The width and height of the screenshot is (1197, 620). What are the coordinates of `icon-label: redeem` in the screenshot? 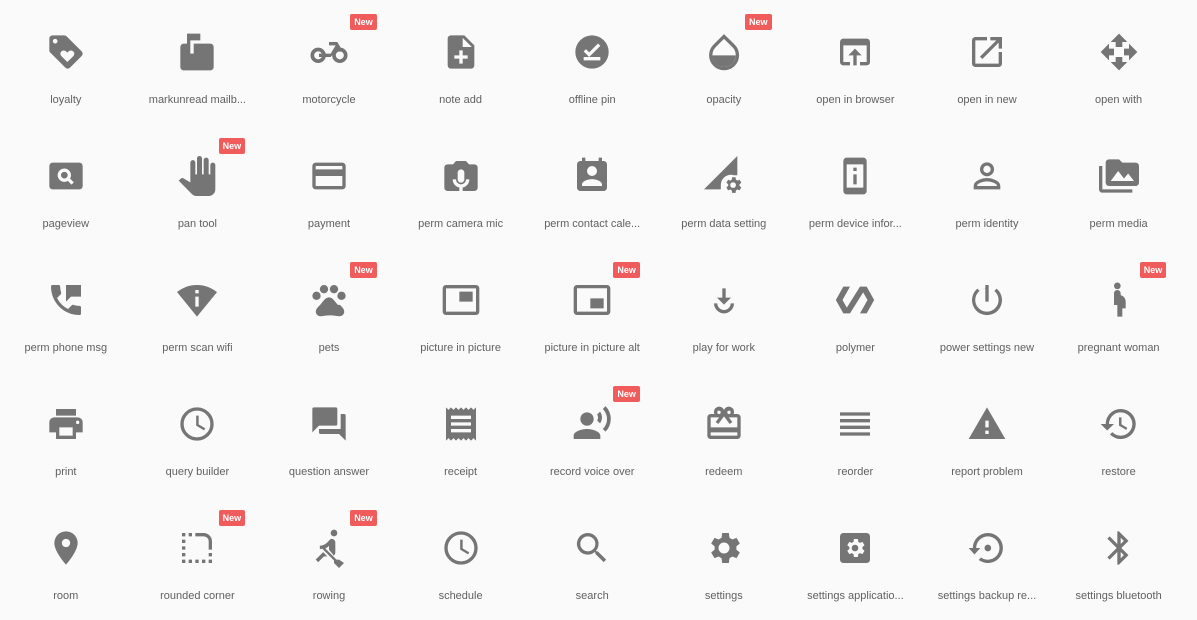 It's located at (724, 472).